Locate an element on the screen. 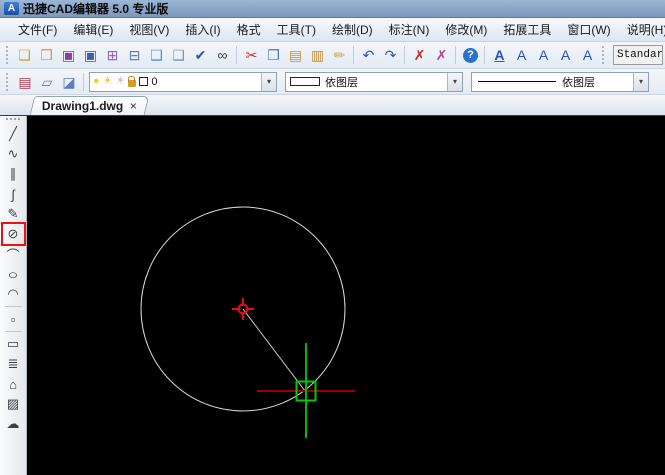 This screenshot has width=665, height=475. multilines-icon: ≣ is located at coordinates (13, 363).